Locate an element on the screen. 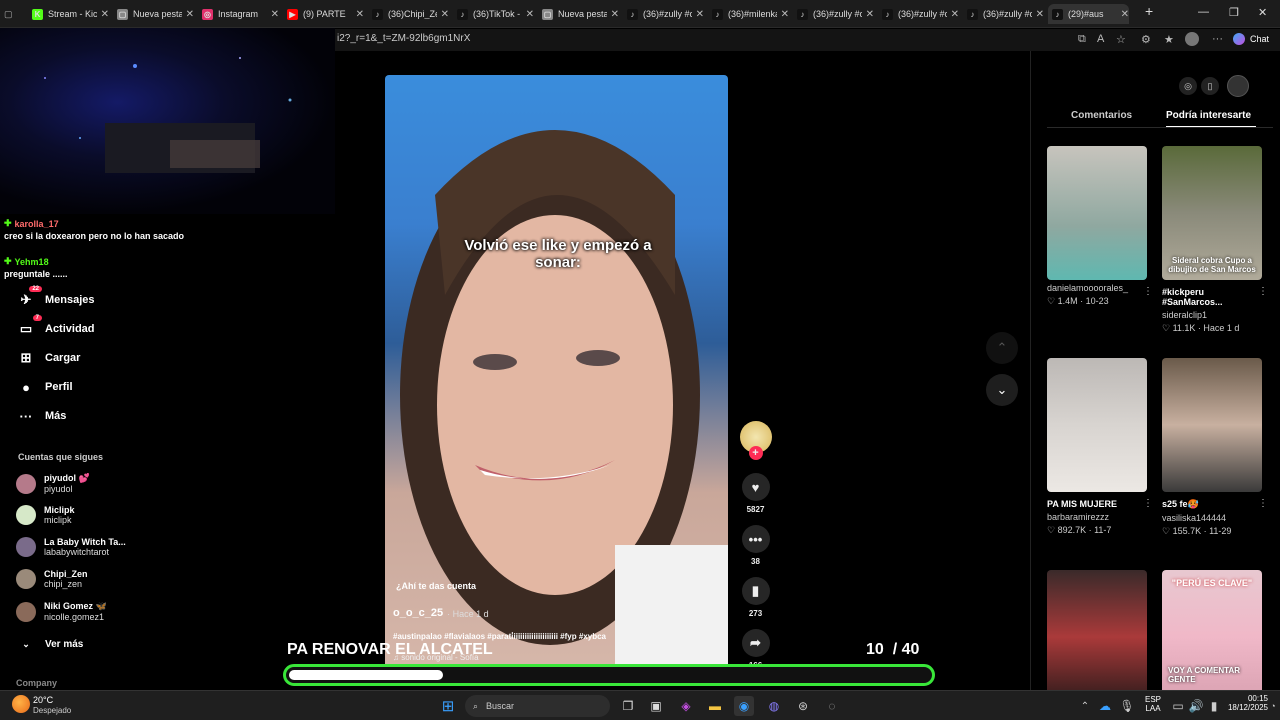  taskbar-search: ⌕ Buscar is located at coordinates (537, 706).